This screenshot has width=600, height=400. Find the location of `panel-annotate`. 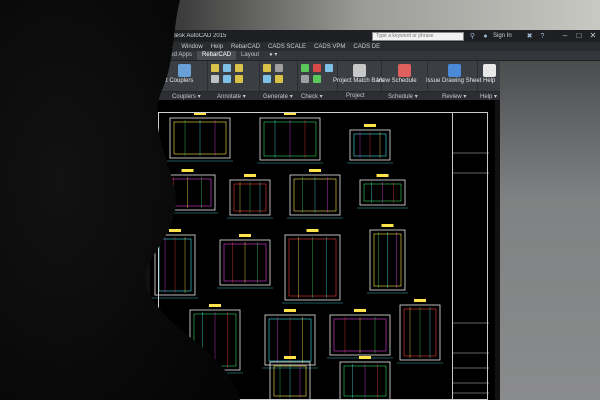

panel-annotate is located at coordinates (234, 76).